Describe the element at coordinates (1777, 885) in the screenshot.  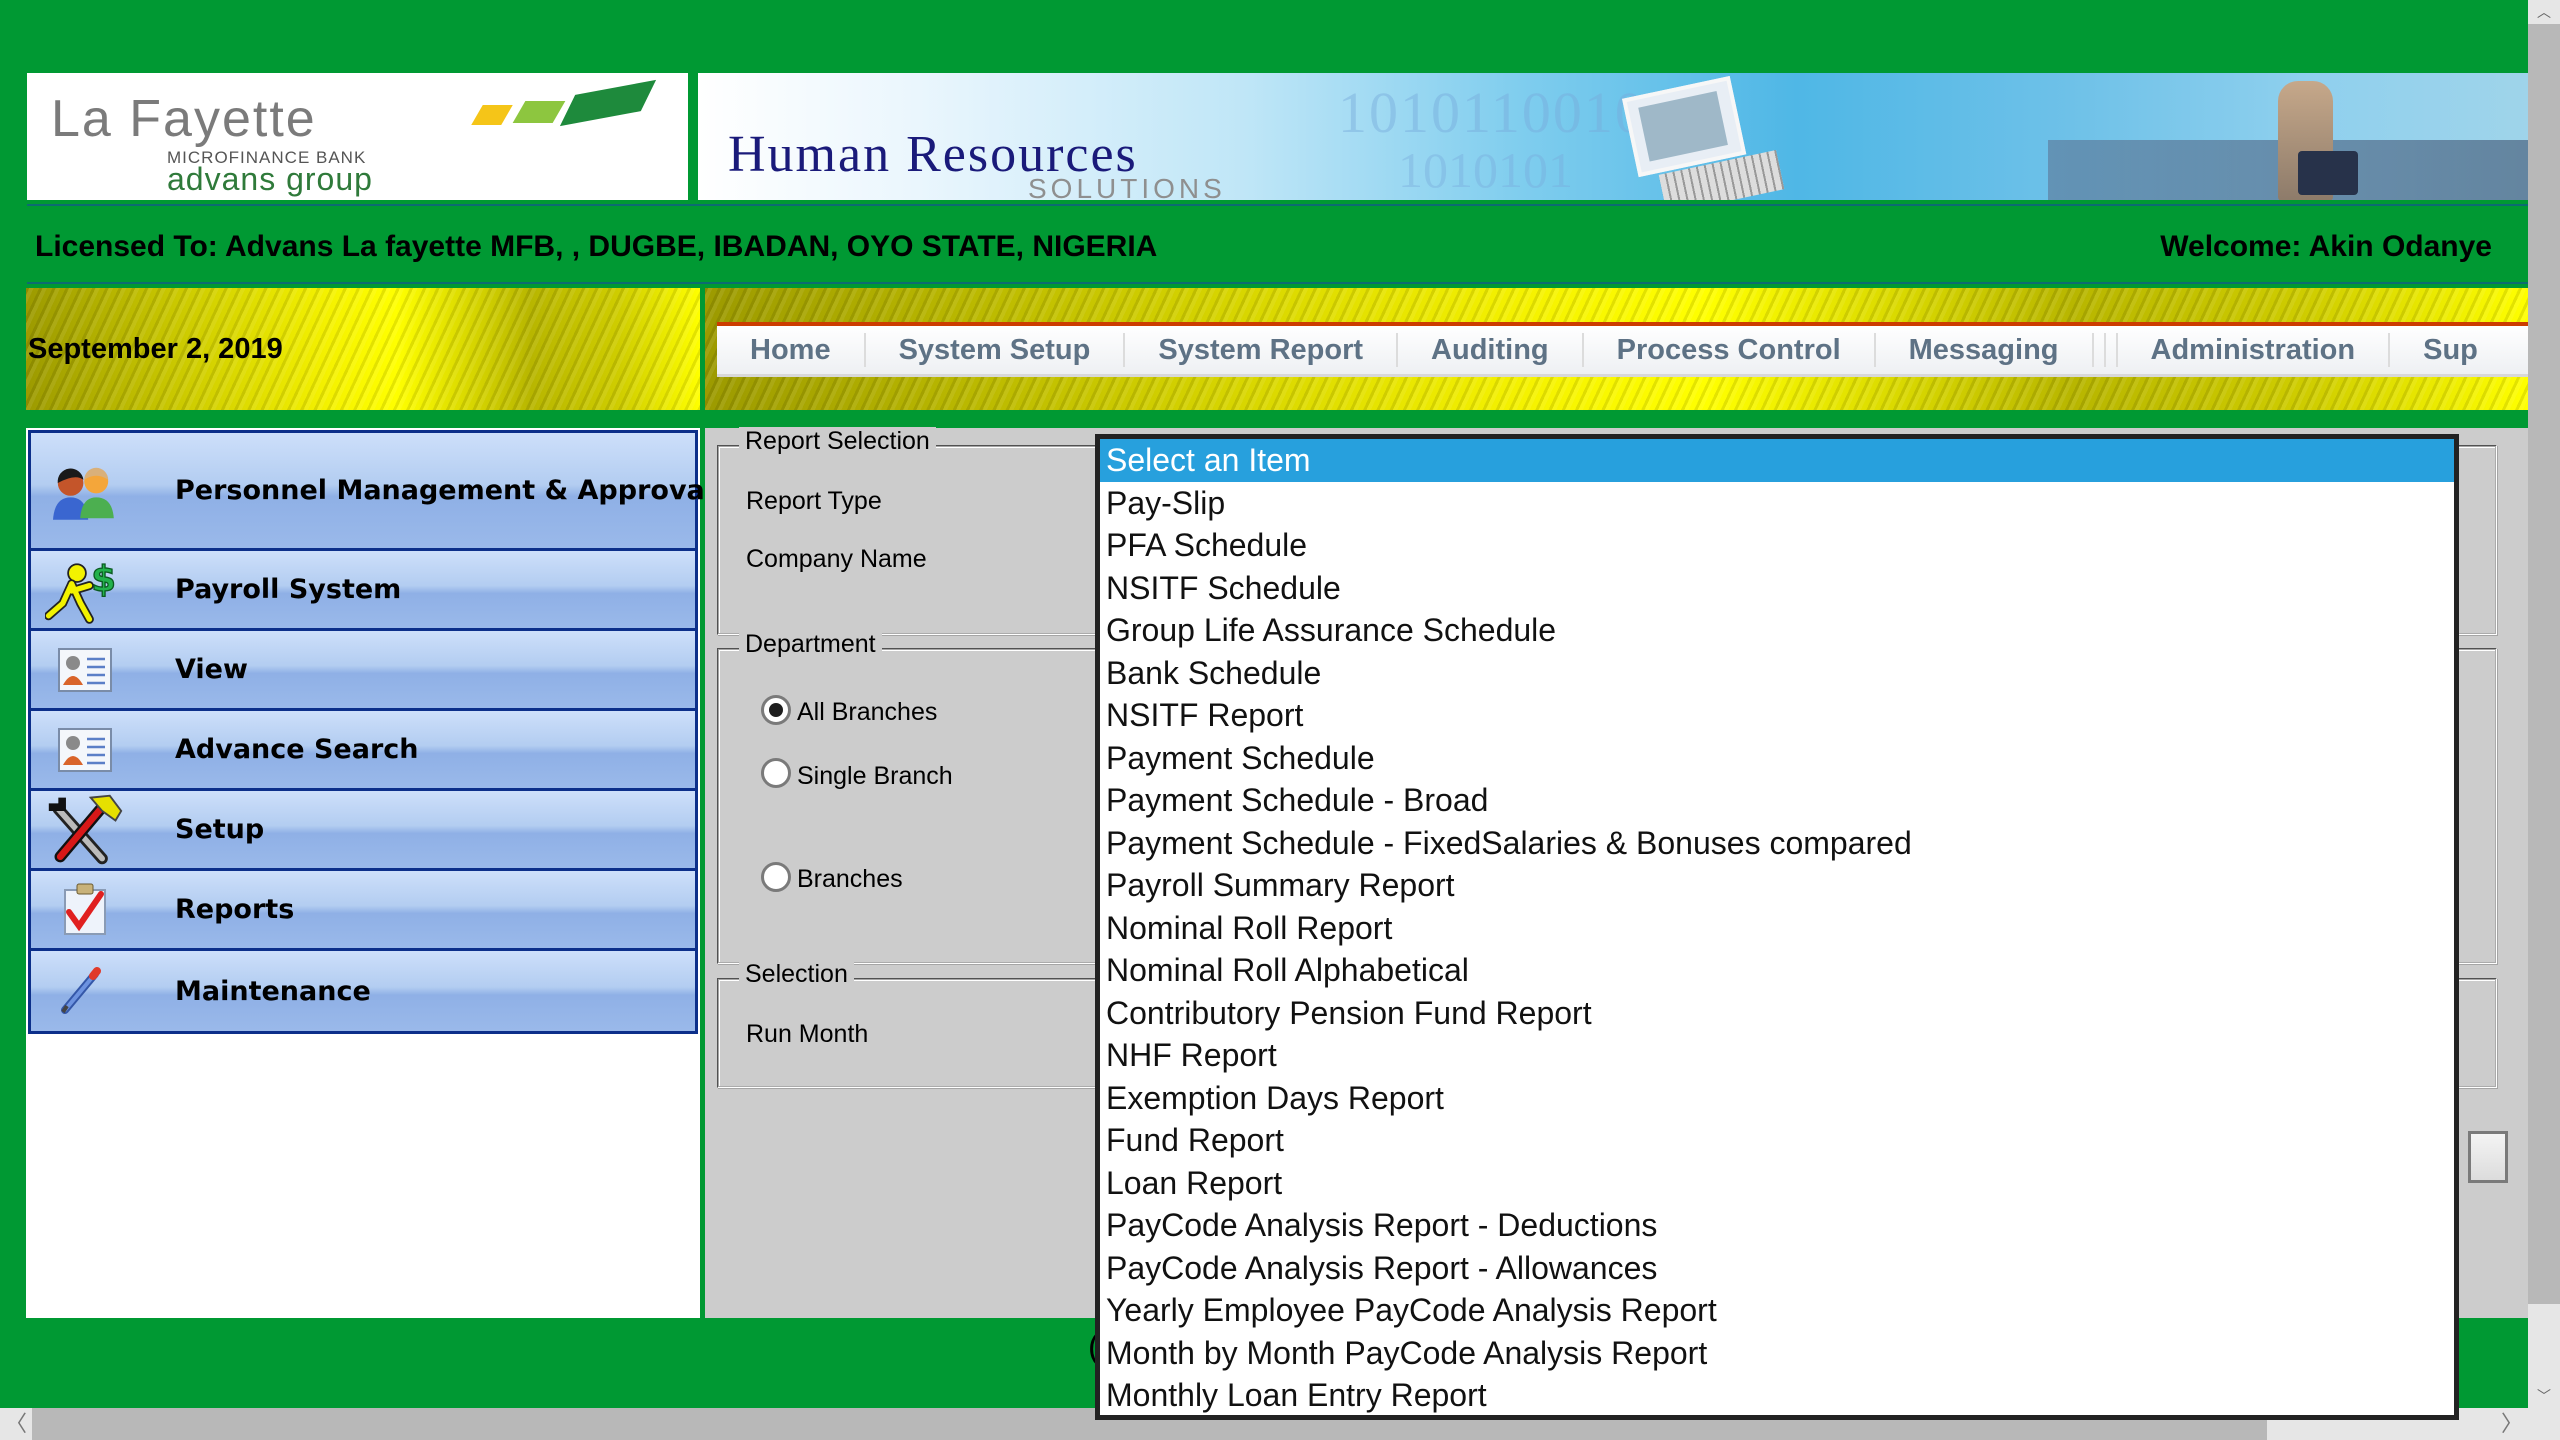
I see `dropdown-option: Payroll Summary Report` at that location.